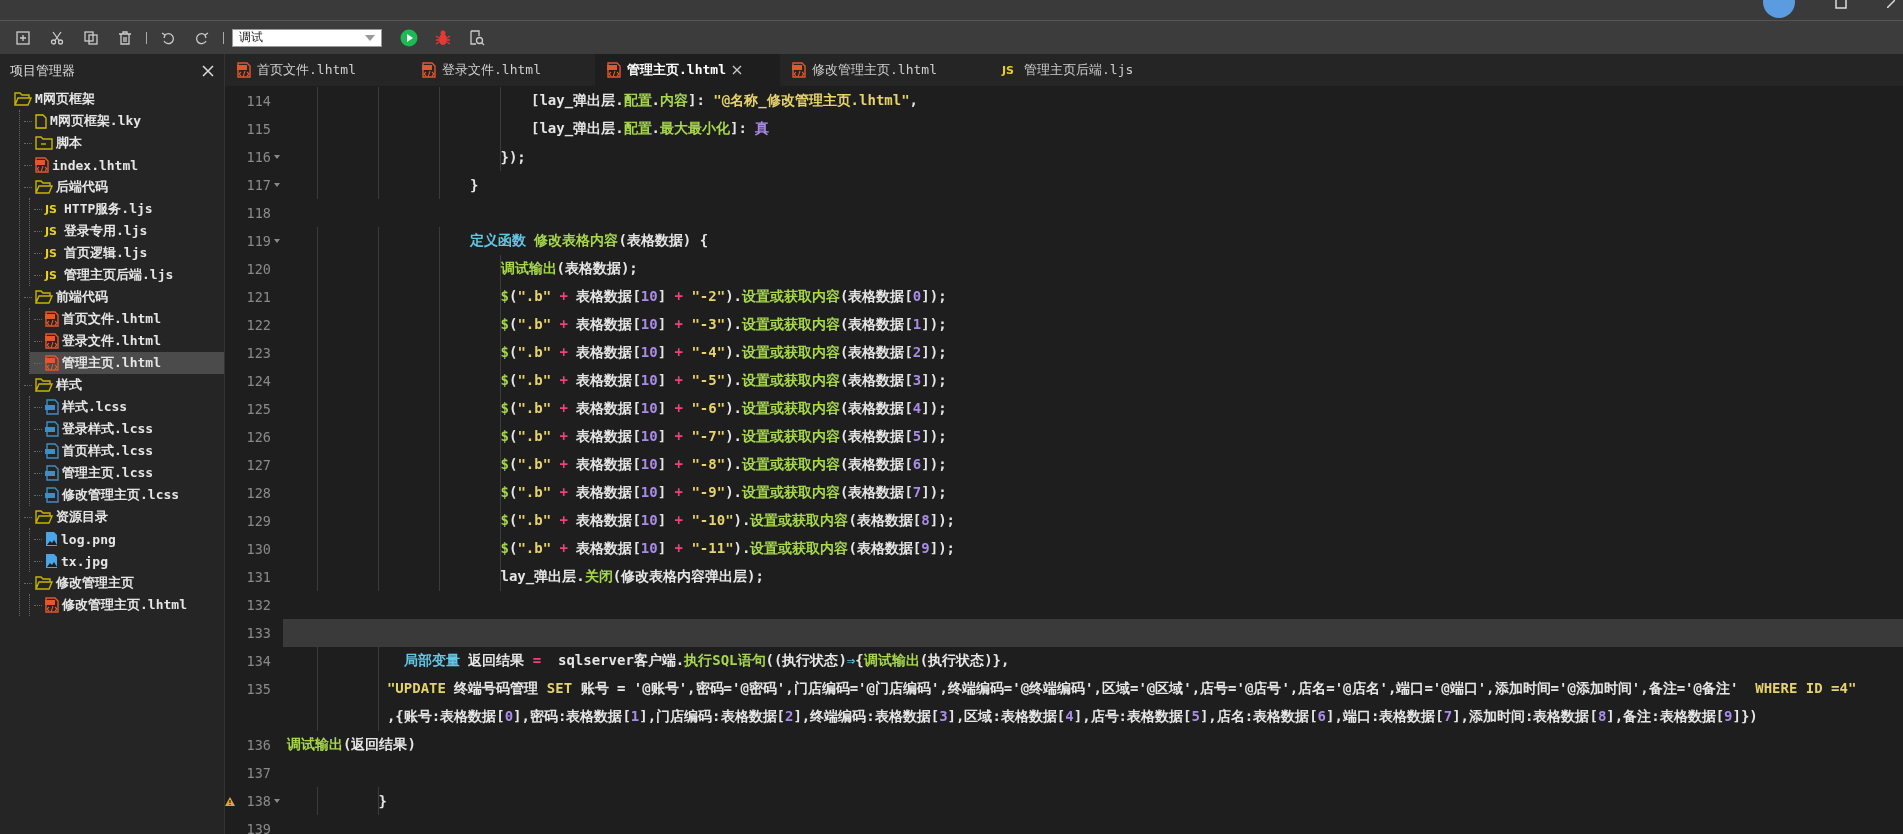  What do you see at coordinates (258, 465) in the screenshot?
I see `line-number: 127` at bounding box center [258, 465].